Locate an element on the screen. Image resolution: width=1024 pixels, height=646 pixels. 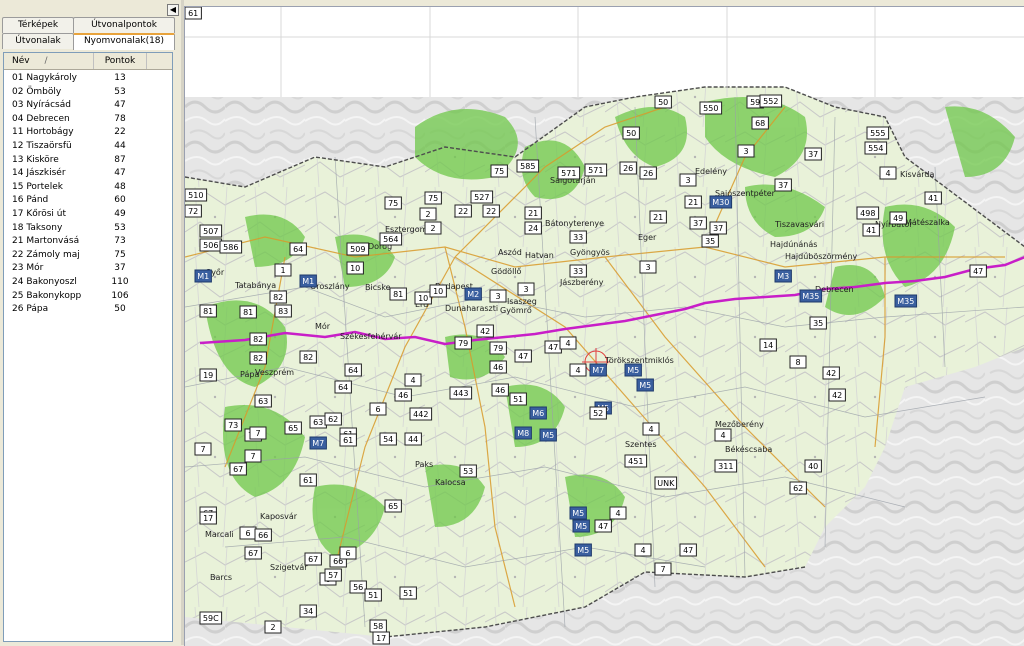
waypoint-marker: 53 is located at coordinates (468, 471).